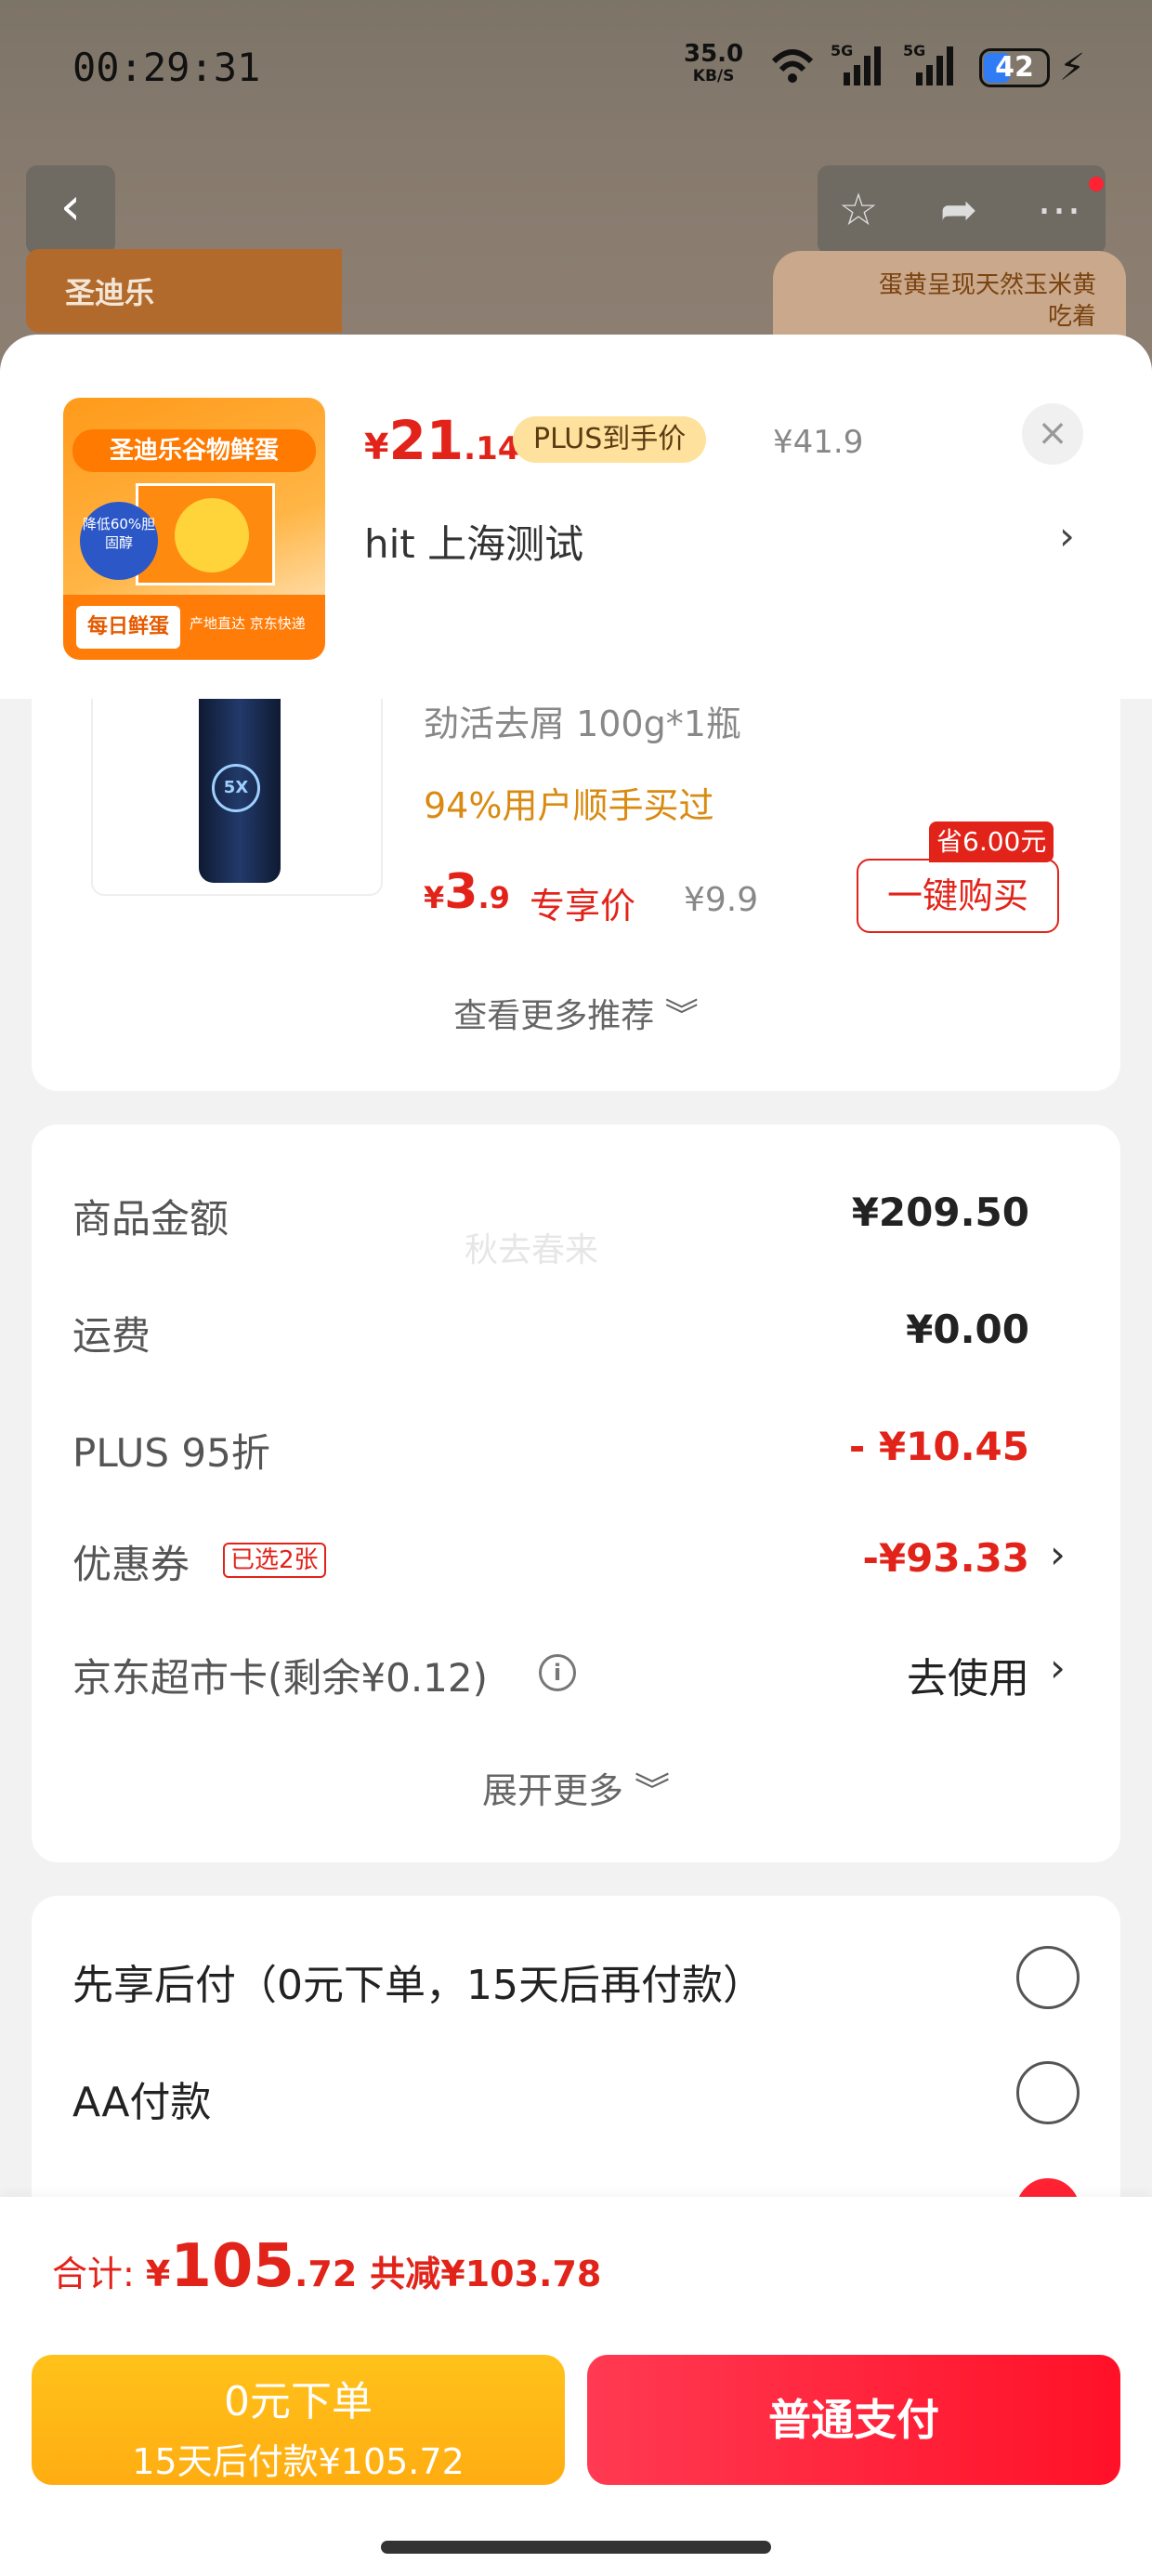 Image resolution: width=1152 pixels, height=2576 pixels. Describe the element at coordinates (131, 1561) in the screenshot. I see `coupon-label: 优惠券` at that location.